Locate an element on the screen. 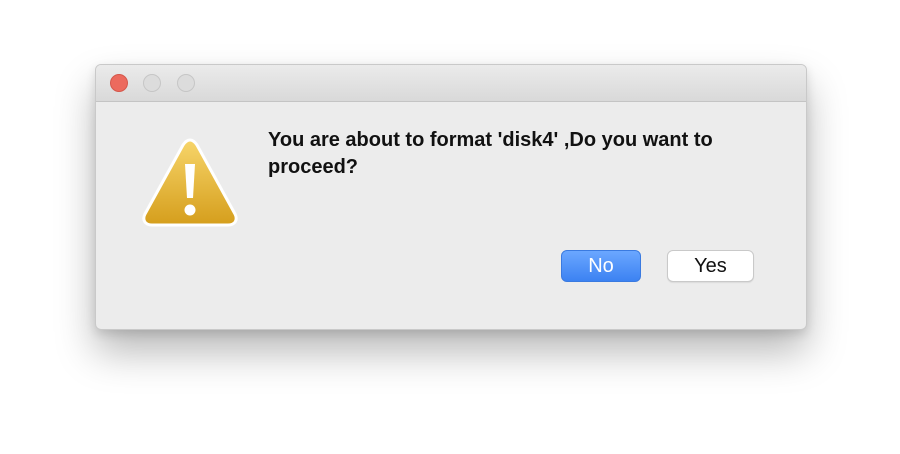 The width and height of the screenshot is (900, 454). zoom-window-button is located at coordinates (186, 83).